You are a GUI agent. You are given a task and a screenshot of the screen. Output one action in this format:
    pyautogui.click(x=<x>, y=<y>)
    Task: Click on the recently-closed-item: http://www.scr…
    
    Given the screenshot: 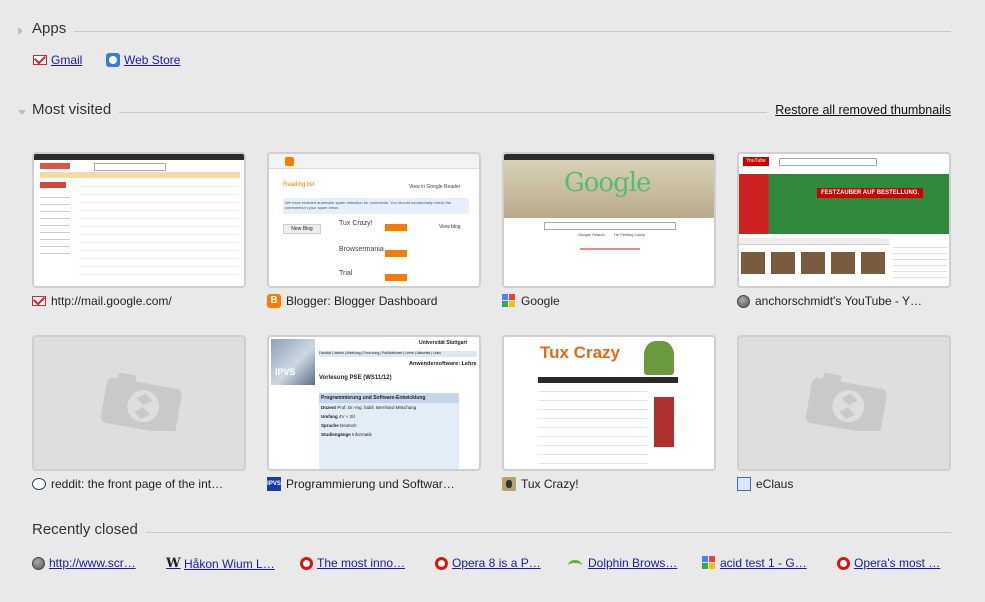 What is the action you would take?
    pyautogui.click(x=84, y=563)
    